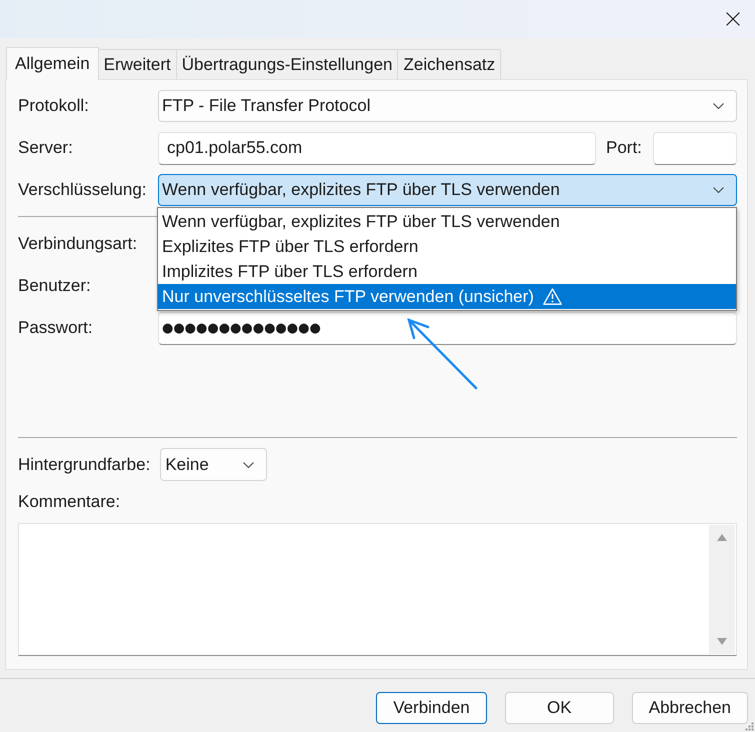 This screenshot has height=732, width=755. What do you see at coordinates (84, 464) in the screenshot?
I see `field-label: Hintergrundfarbe:` at bounding box center [84, 464].